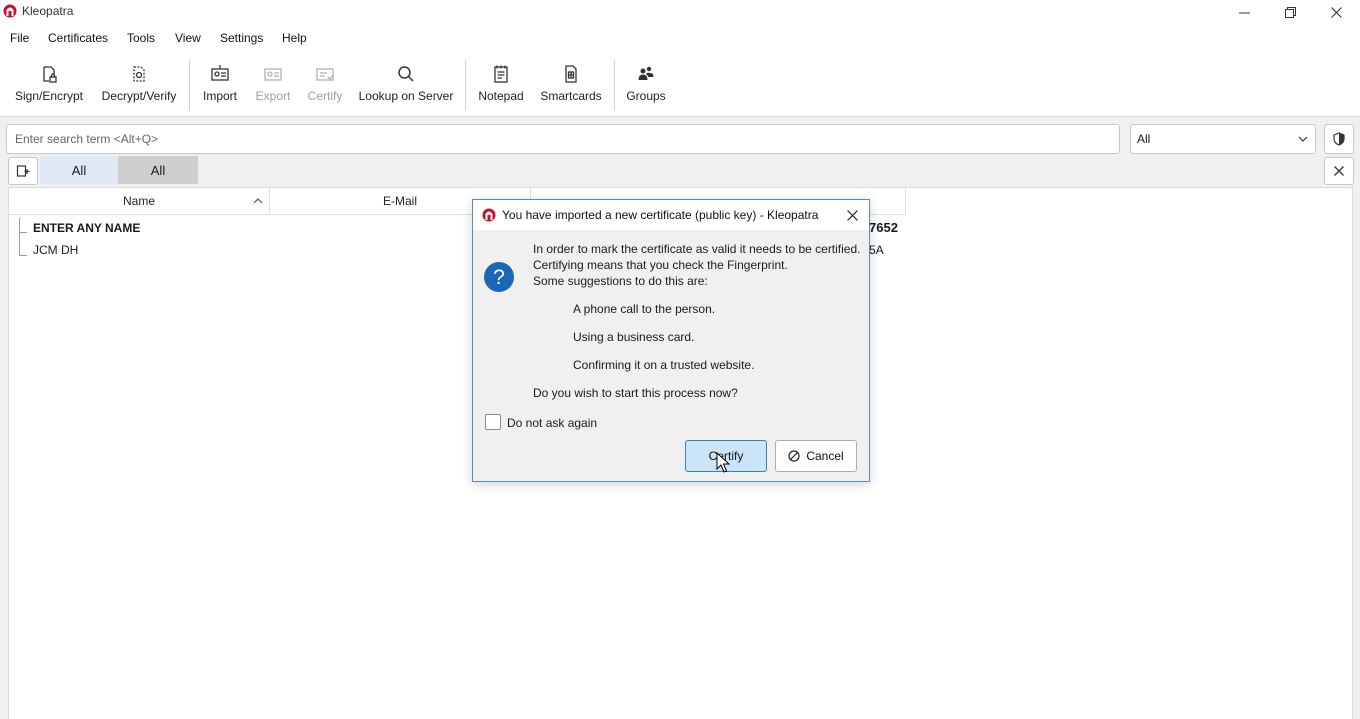 Image resolution: width=1360 pixels, height=719 pixels. I want to click on groups-icon, so click(646, 73).